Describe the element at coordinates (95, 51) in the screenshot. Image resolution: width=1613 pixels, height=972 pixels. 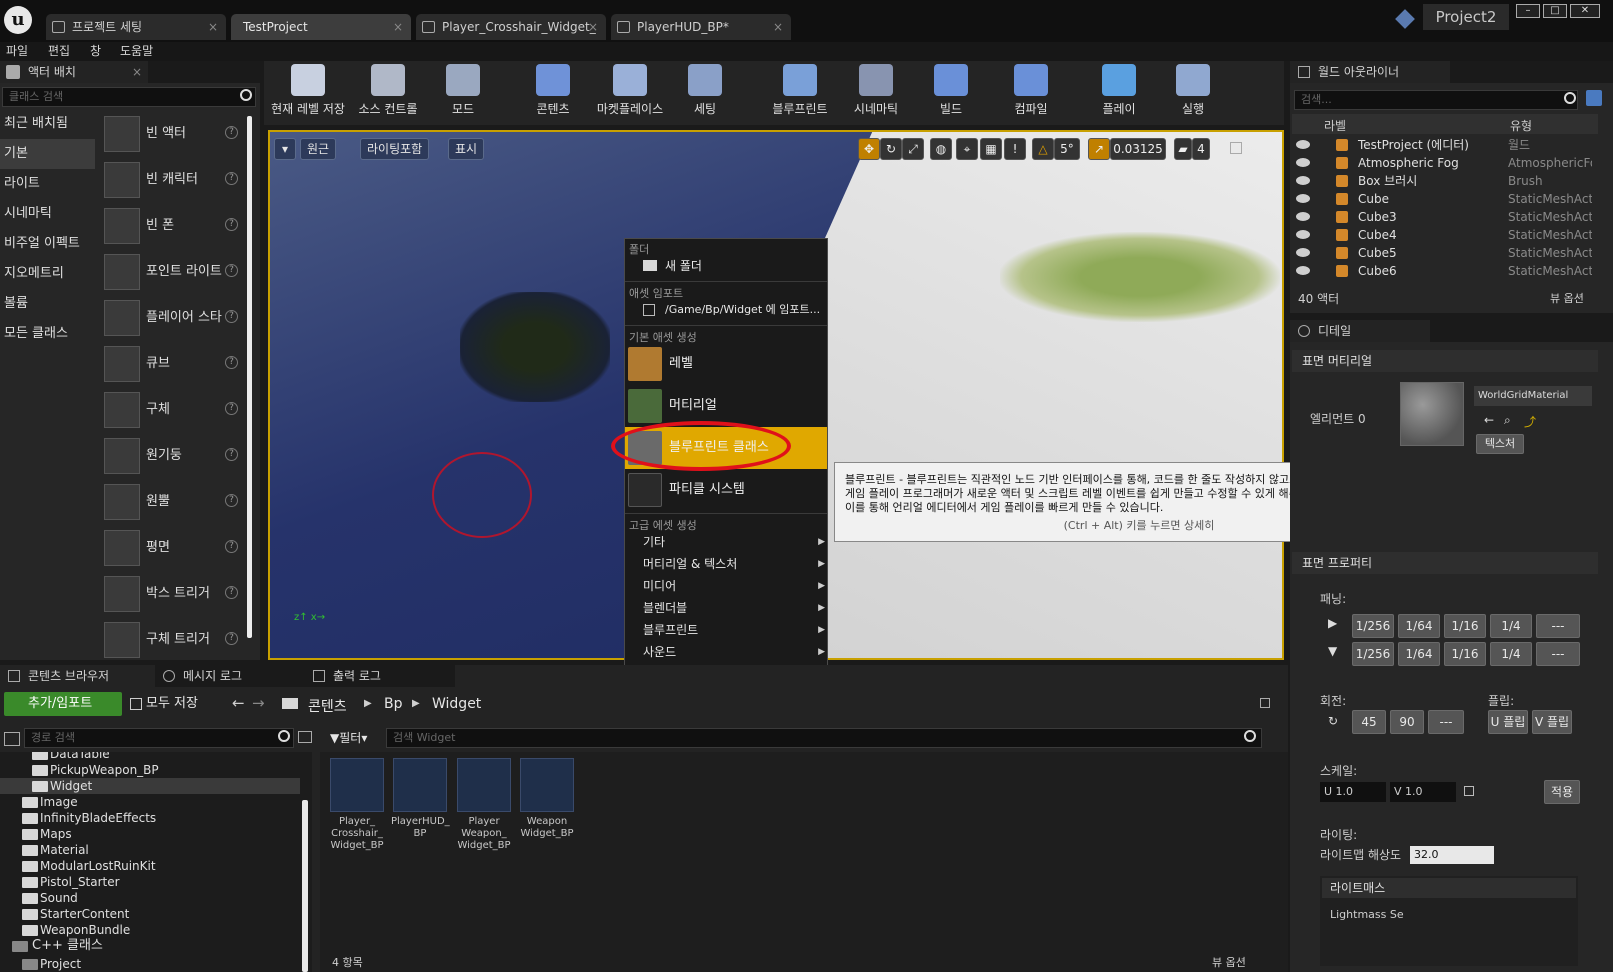
I see `menu-window: 창` at that location.